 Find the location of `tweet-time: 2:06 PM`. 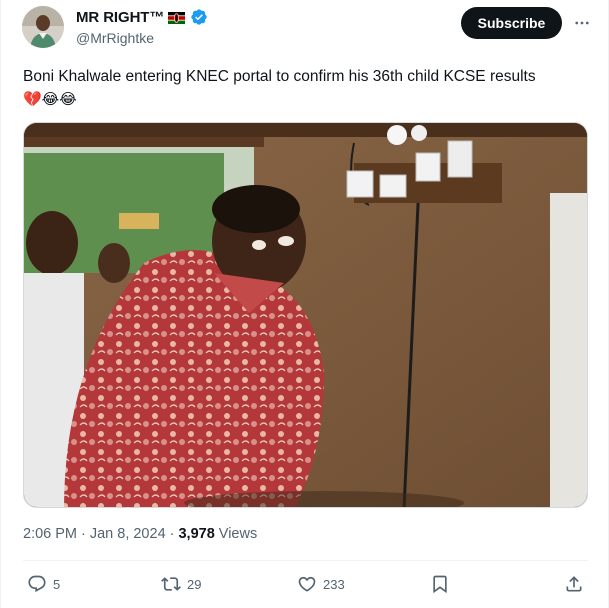

tweet-time: 2:06 PM is located at coordinates (50, 534).